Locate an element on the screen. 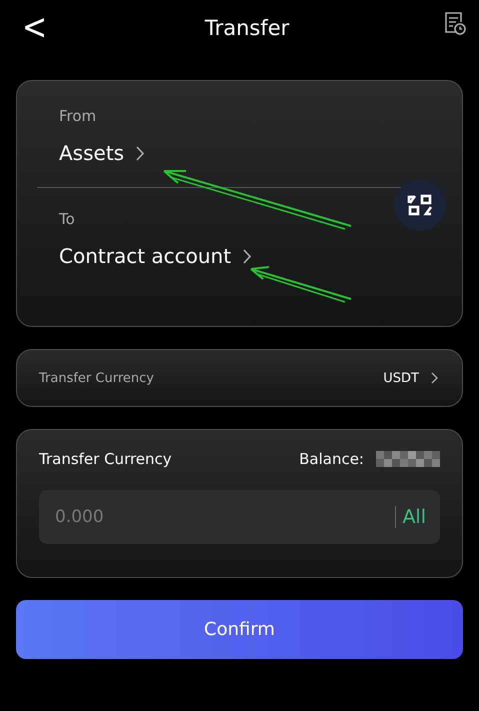 The height and width of the screenshot is (711, 479). to-label: To is located at coordinates (67, 219).